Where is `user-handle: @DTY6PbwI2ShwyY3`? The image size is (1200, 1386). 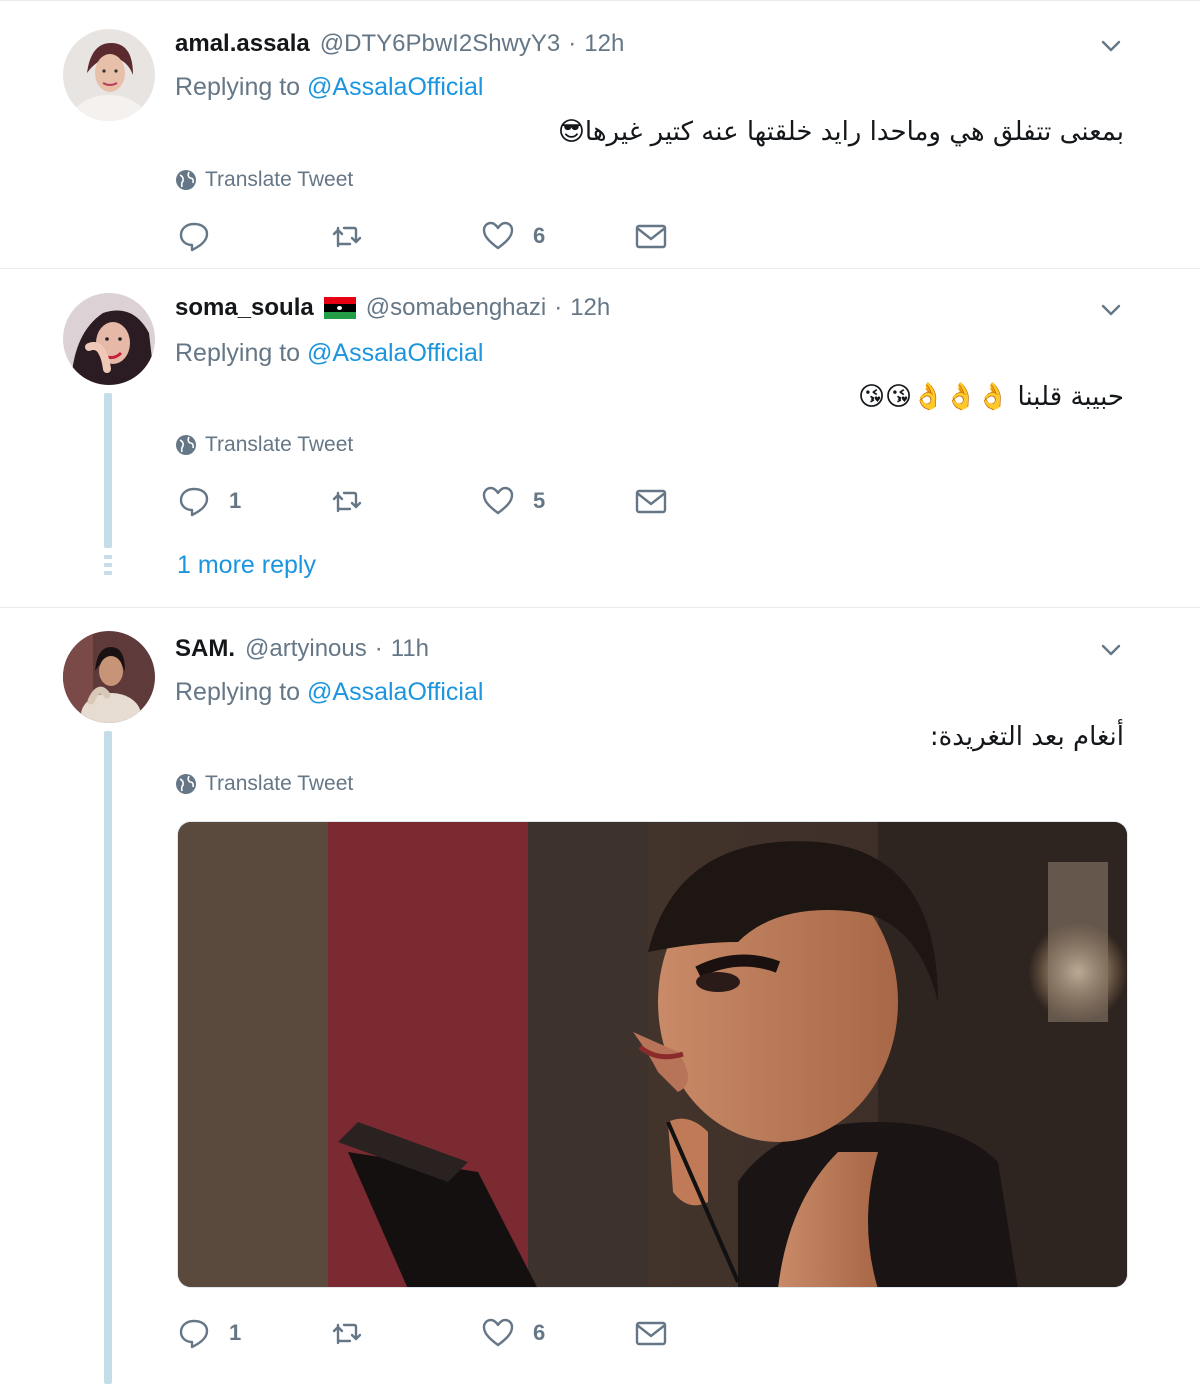 user-handle: @DTY6PbwI2ShwyY3 is located at coordinates (440, 44).